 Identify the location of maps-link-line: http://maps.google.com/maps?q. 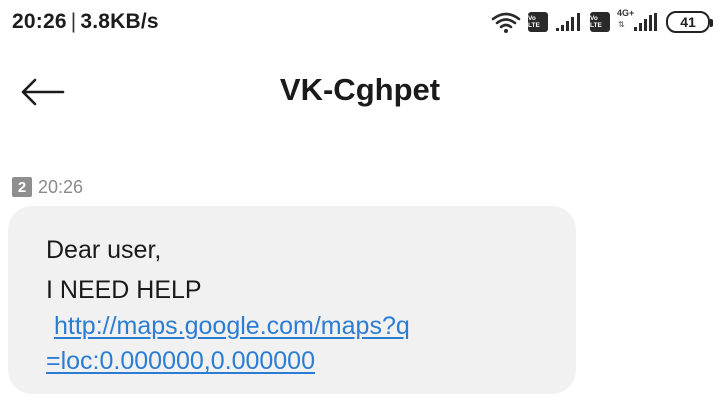
(232, 326).